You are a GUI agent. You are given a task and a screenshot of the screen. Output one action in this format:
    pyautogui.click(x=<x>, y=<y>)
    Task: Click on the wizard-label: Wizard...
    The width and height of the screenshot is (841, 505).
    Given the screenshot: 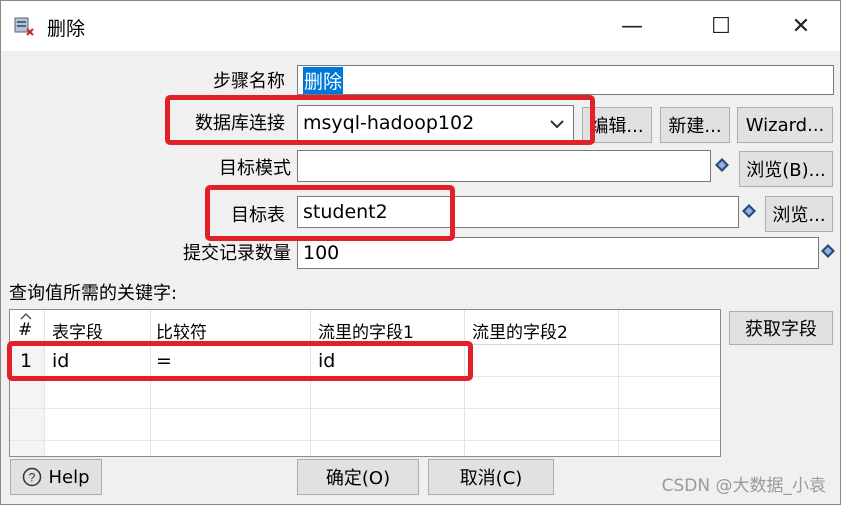 What is the action you would take?
    pyautogui.click(x=785, y=125)
    